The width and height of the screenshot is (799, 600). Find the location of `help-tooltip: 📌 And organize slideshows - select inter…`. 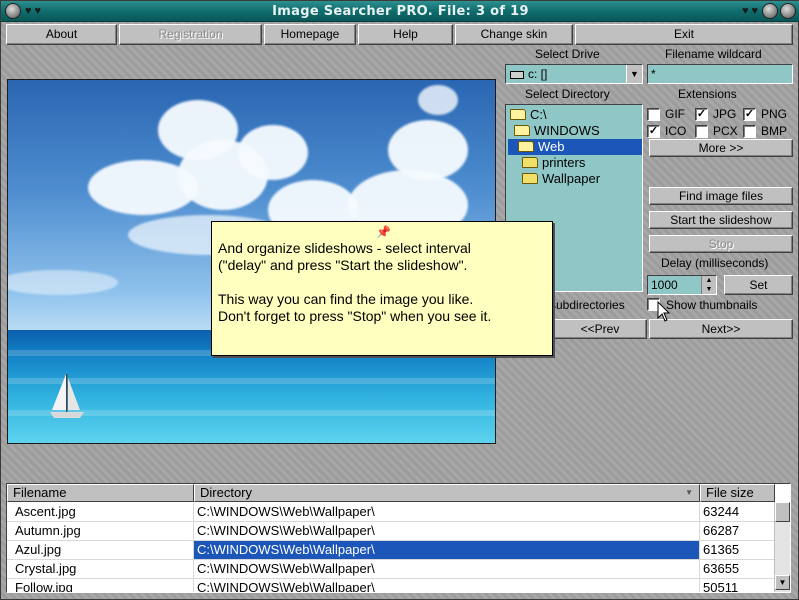

help-tooltip: 📌 And organize slideshows - select inter… is located at coordinates (382, 288).